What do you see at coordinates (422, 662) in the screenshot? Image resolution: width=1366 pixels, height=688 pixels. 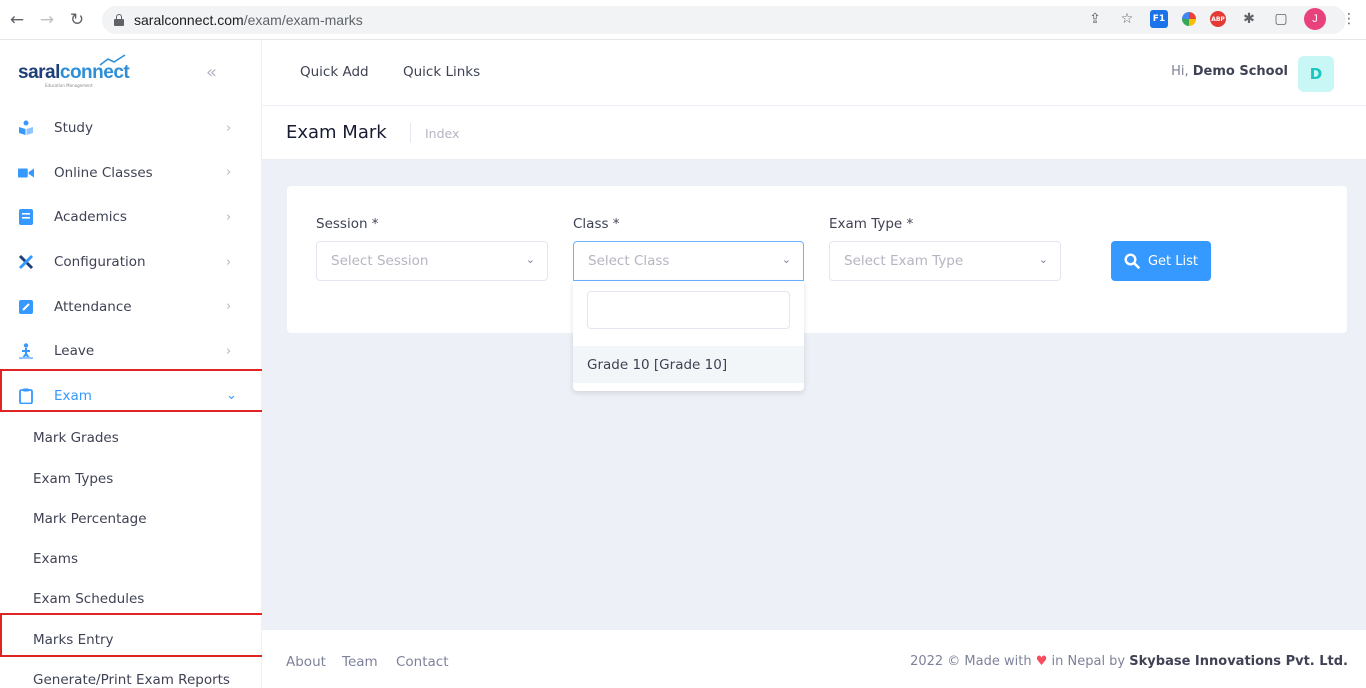 I see `footer-contact-link: Contact` at bounding box center [422, 662].